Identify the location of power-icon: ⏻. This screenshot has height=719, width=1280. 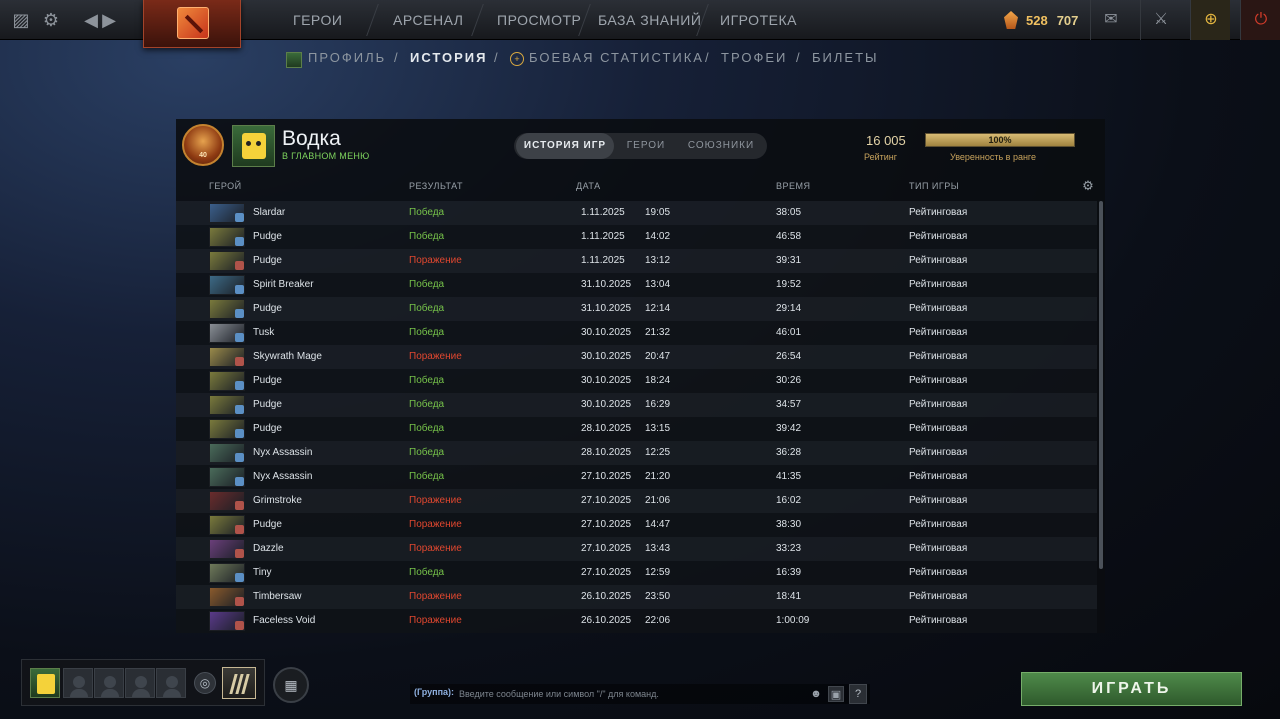
(1261, 19).